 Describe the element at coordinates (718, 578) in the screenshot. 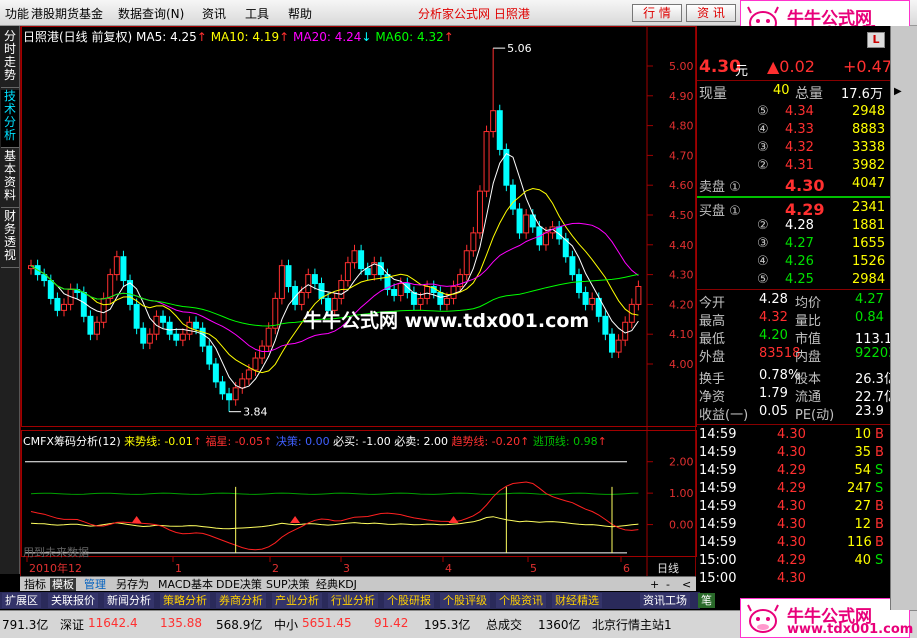

I see `tick-time: 15:00` at that location.